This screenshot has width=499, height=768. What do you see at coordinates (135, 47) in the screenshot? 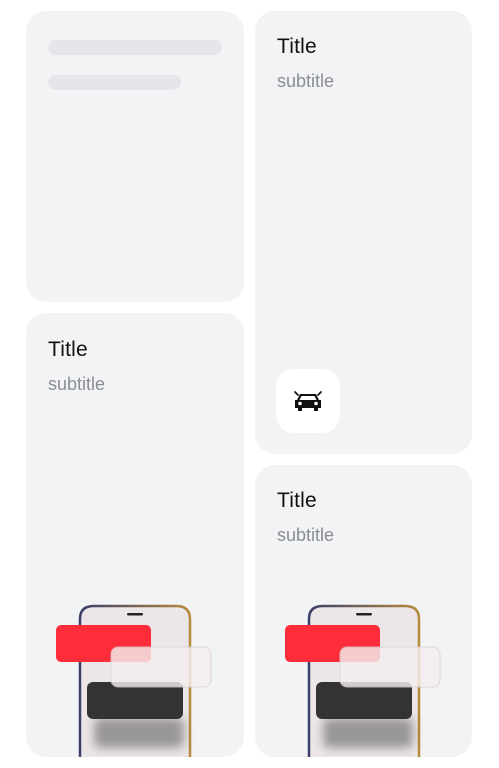
I see `skeleton-line-title` at bounding box center [135, 47].